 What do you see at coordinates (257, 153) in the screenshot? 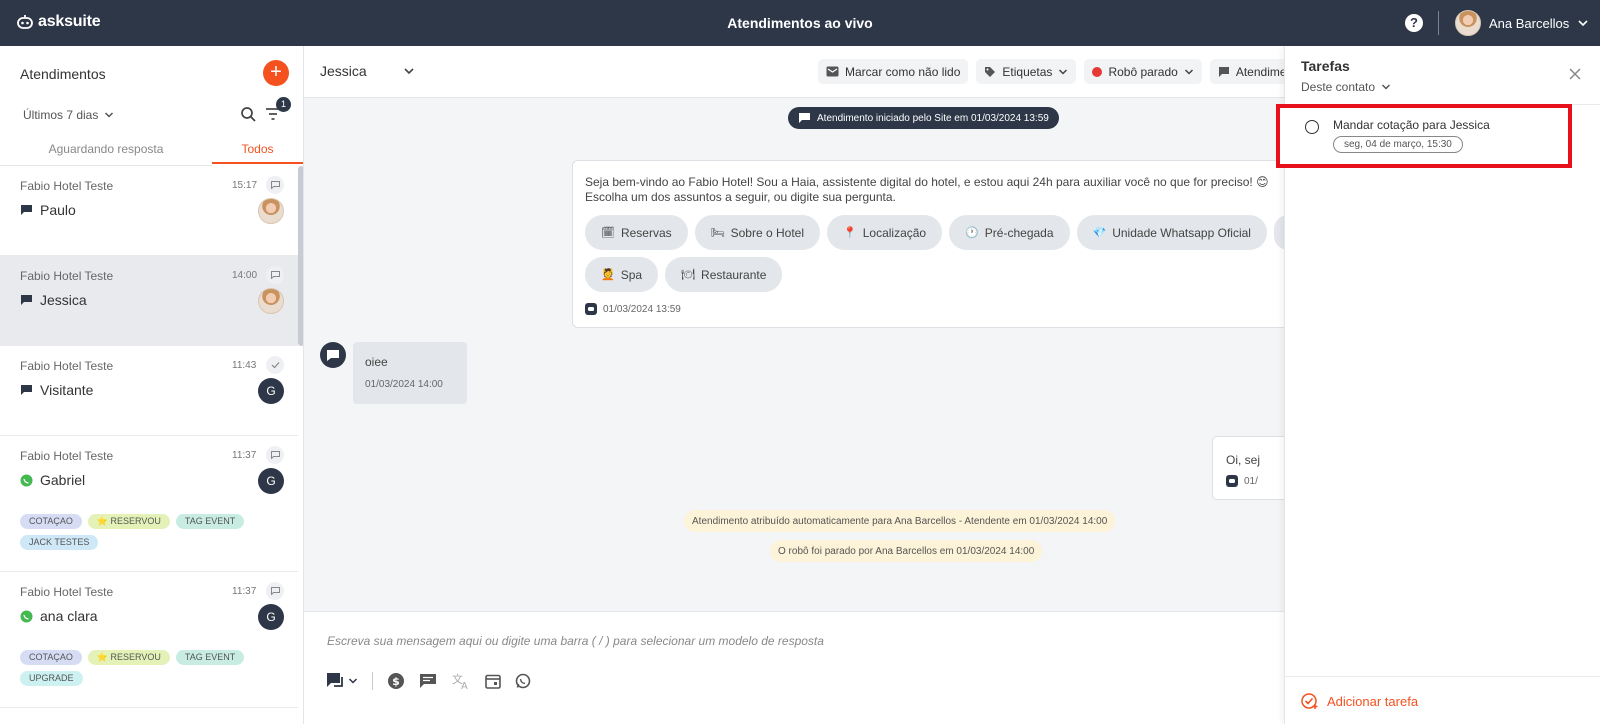
I see `tab-all: Todos` at bounding box center [257, 153].